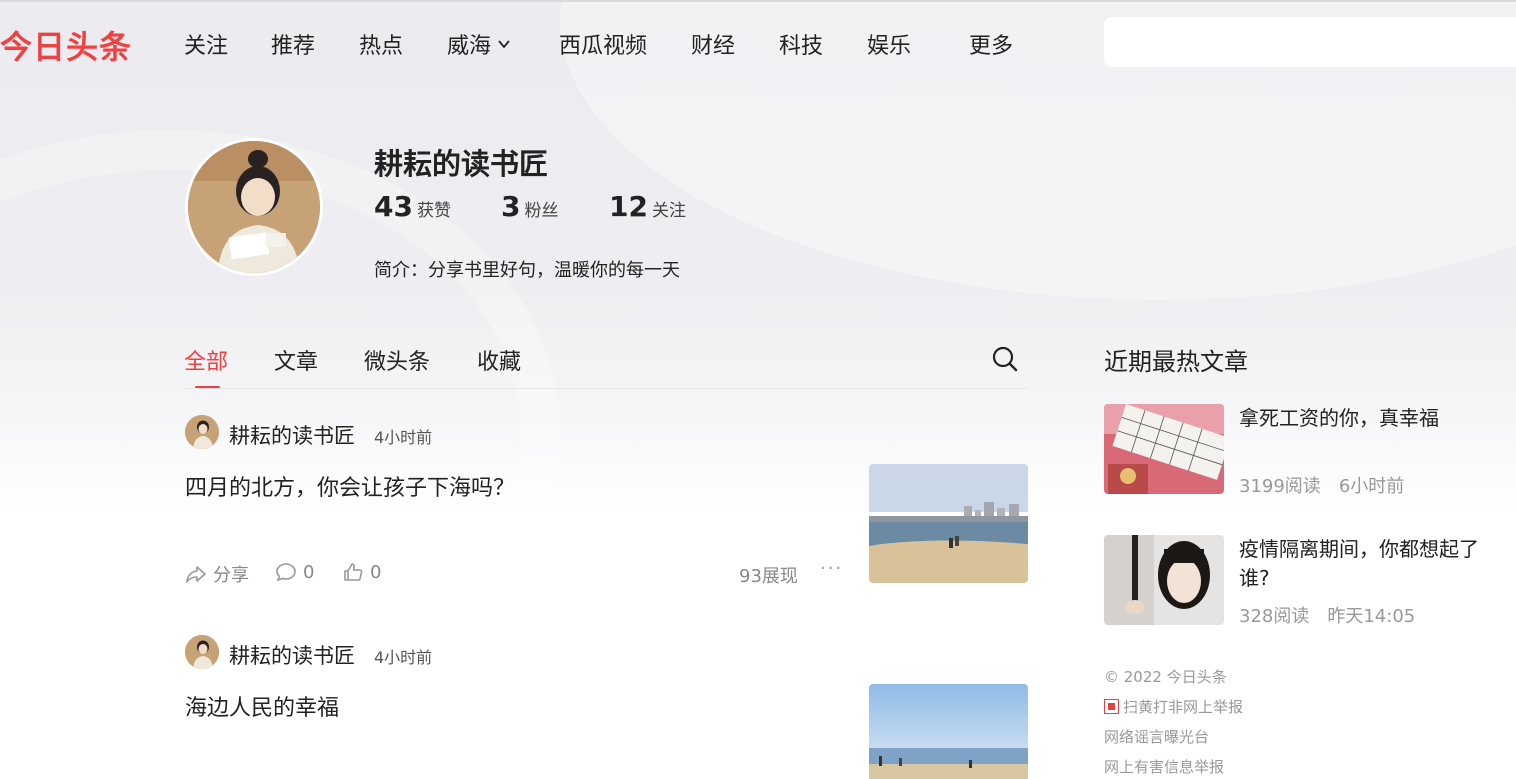 Image resolution: width=1516 pixels, height=779 pixels. Describe the element at coordinates (66, 45) in the screenshot. I see `logo: 今日头条` at that location.